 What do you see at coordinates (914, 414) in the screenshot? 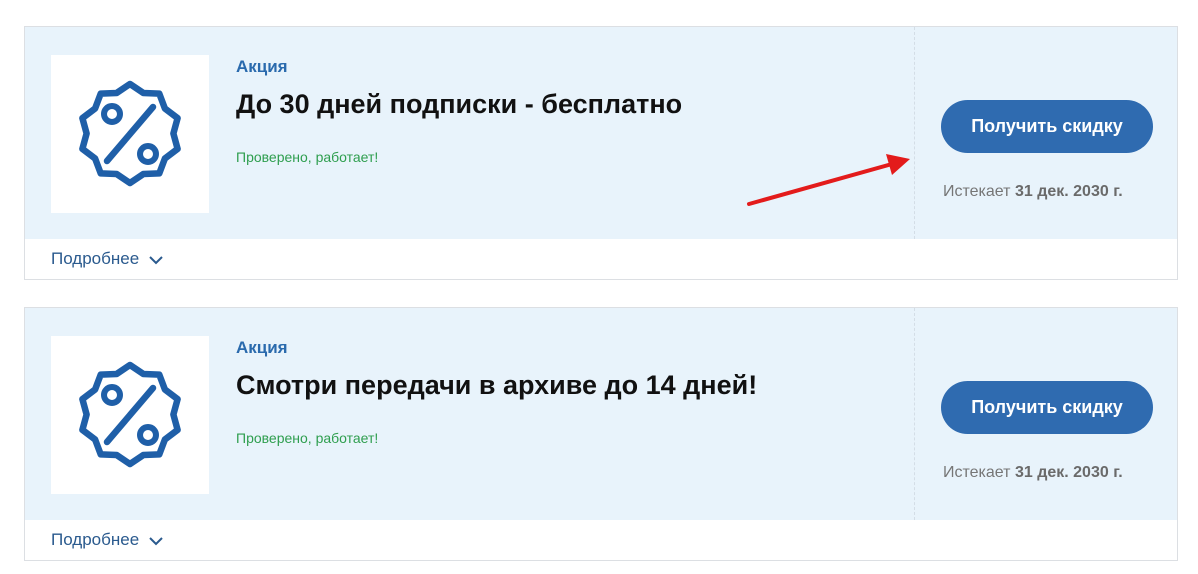
I see `dashed-divider` at bounding box center [914, 414].